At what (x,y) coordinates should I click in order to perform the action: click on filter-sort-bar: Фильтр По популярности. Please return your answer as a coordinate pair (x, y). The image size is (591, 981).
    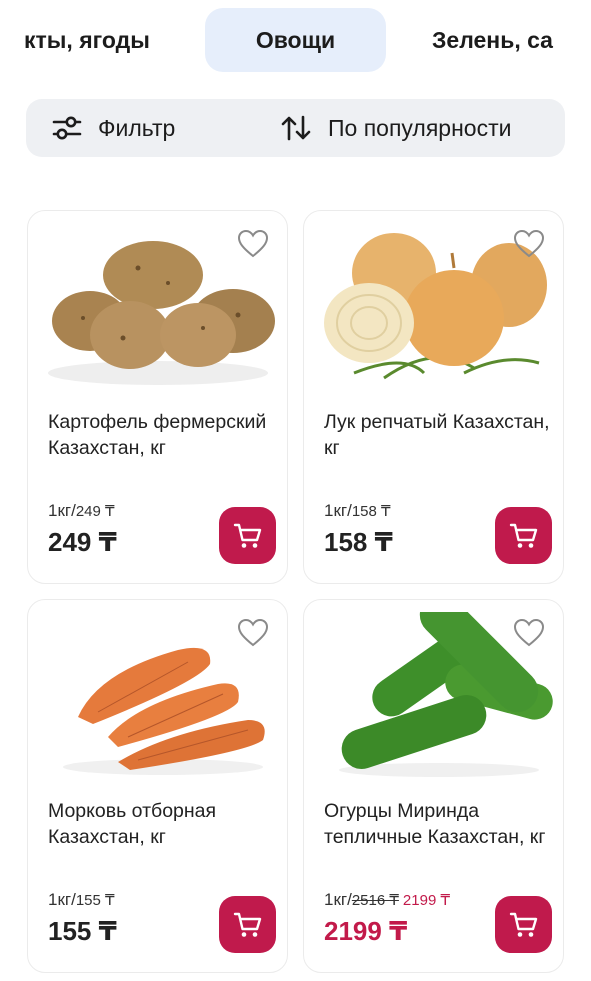
    Looking at the image, I should click on (295, 128).